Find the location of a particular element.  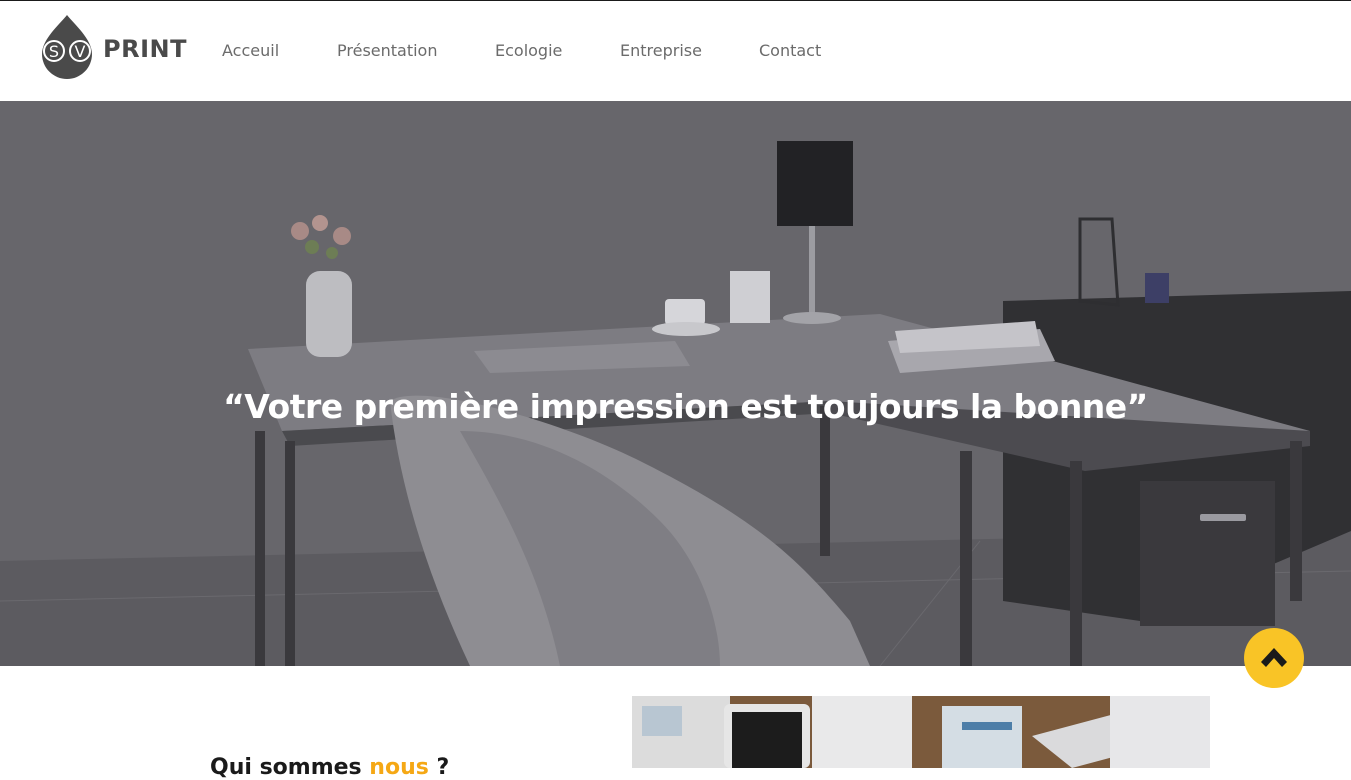

drop-logo-icon: S V is located at coordinates (67, 47).